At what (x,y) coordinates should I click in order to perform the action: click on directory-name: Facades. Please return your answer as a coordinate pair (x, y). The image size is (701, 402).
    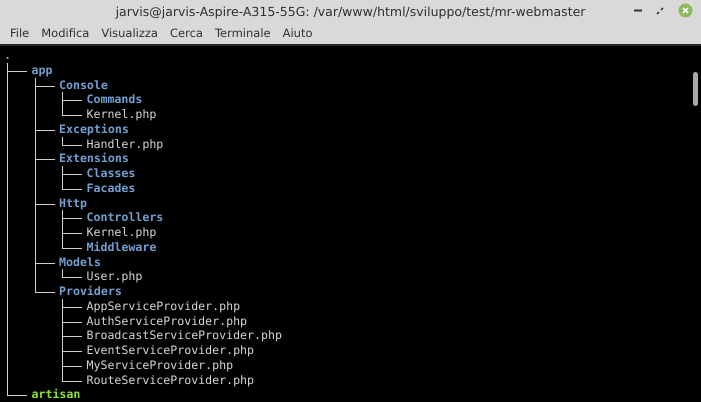
    Looking at the image, I should click on (111, 188).